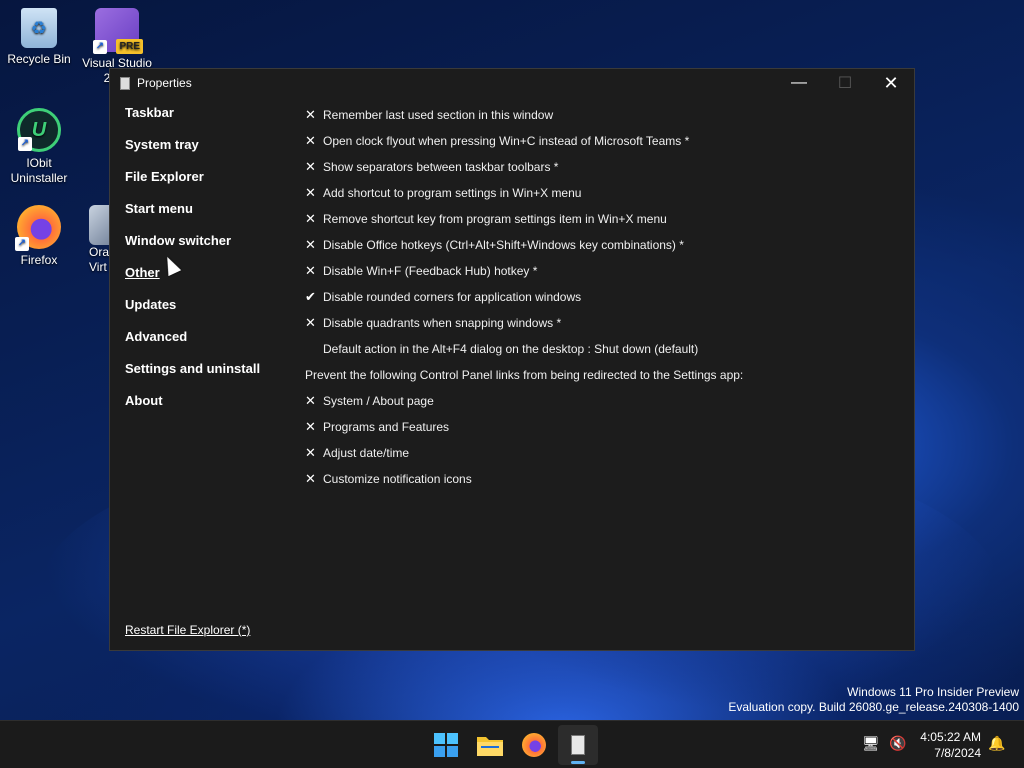 This screenshot has height=768, width=1024. I want to click on nav-item-start-menu: Start menu, so click(192, 217).